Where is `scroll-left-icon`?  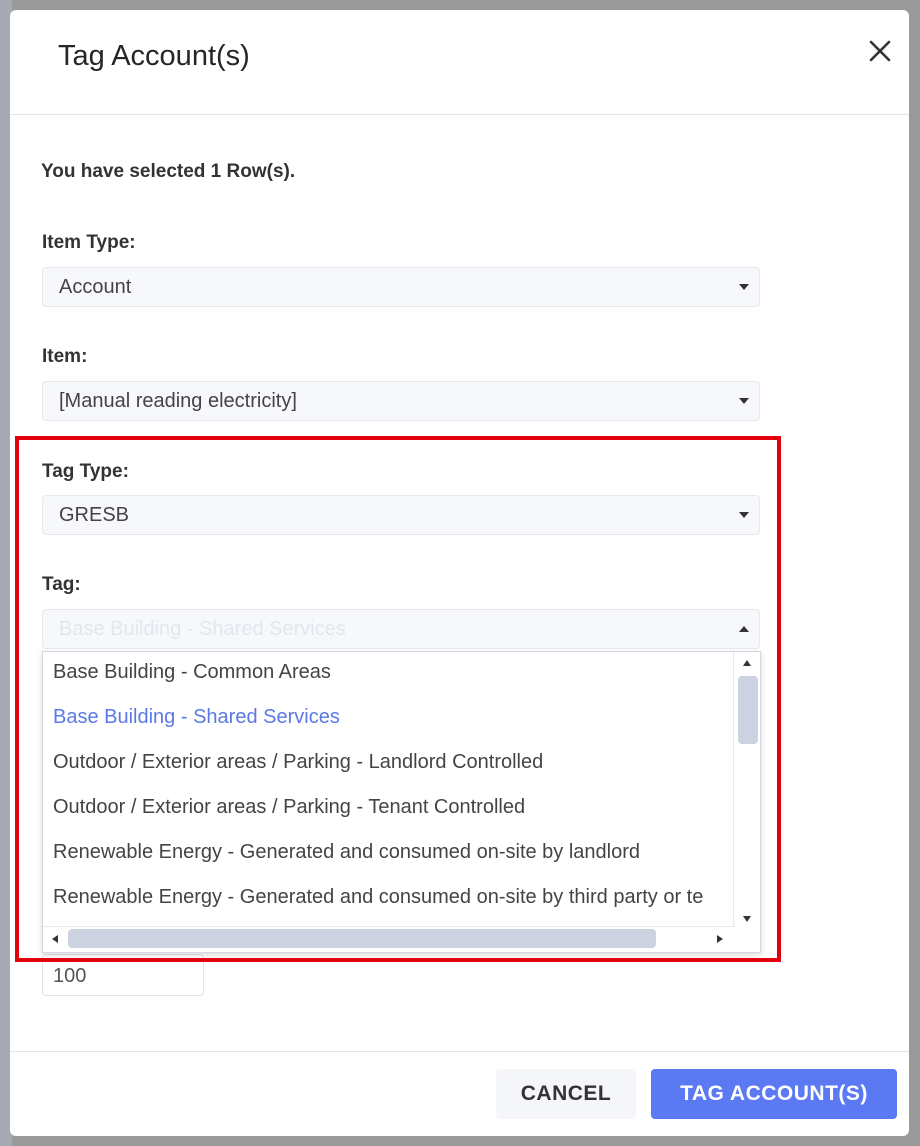
scroll-left-icon is located at coordinates (55, 939).